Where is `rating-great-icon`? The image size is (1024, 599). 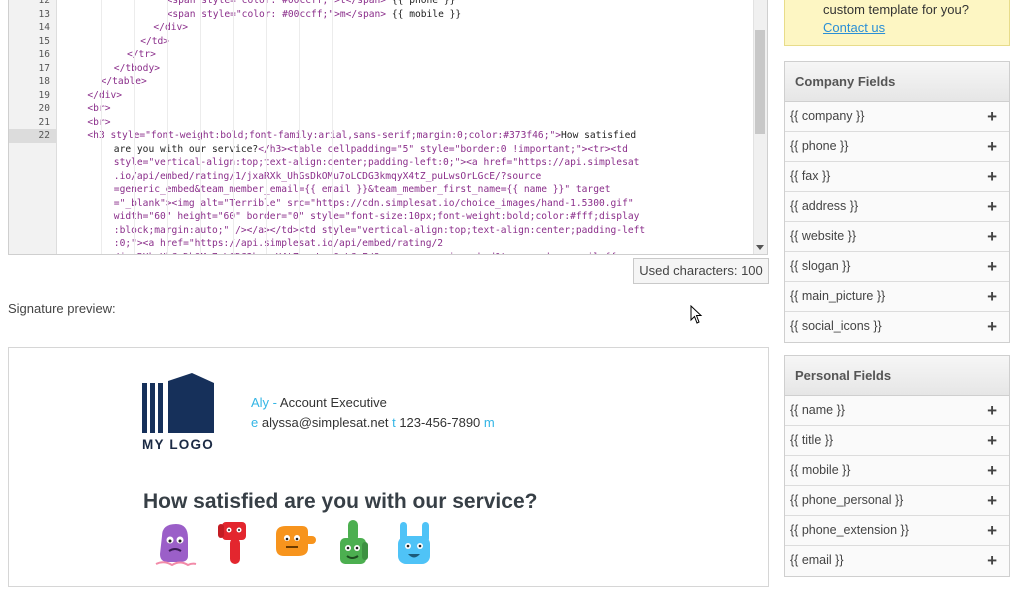
rating-great-icon is located at coordinates (415, 544).